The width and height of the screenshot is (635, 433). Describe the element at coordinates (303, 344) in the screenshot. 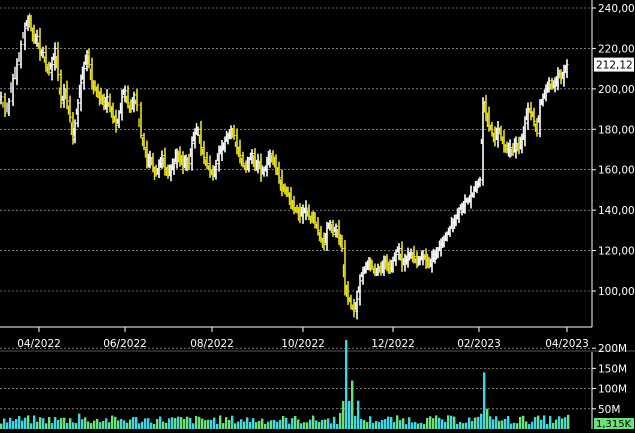

I see `date-tick-label: 10/2022` at that location.